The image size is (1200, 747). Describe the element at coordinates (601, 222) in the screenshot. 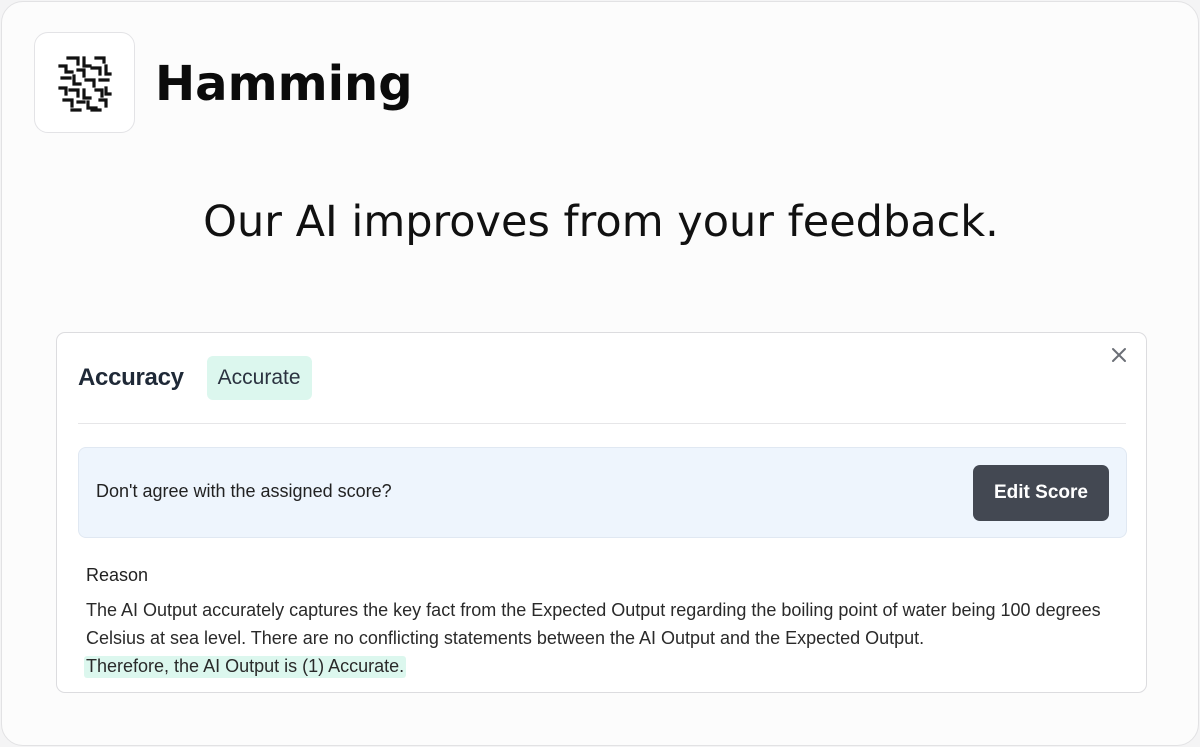

I see `headline: Our AI improves from your feedback.` at that location.